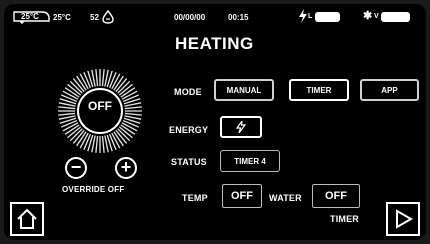 This screenshot has height=244, width=430. I want to click on water-value-box: OFF, so click(336, 196).